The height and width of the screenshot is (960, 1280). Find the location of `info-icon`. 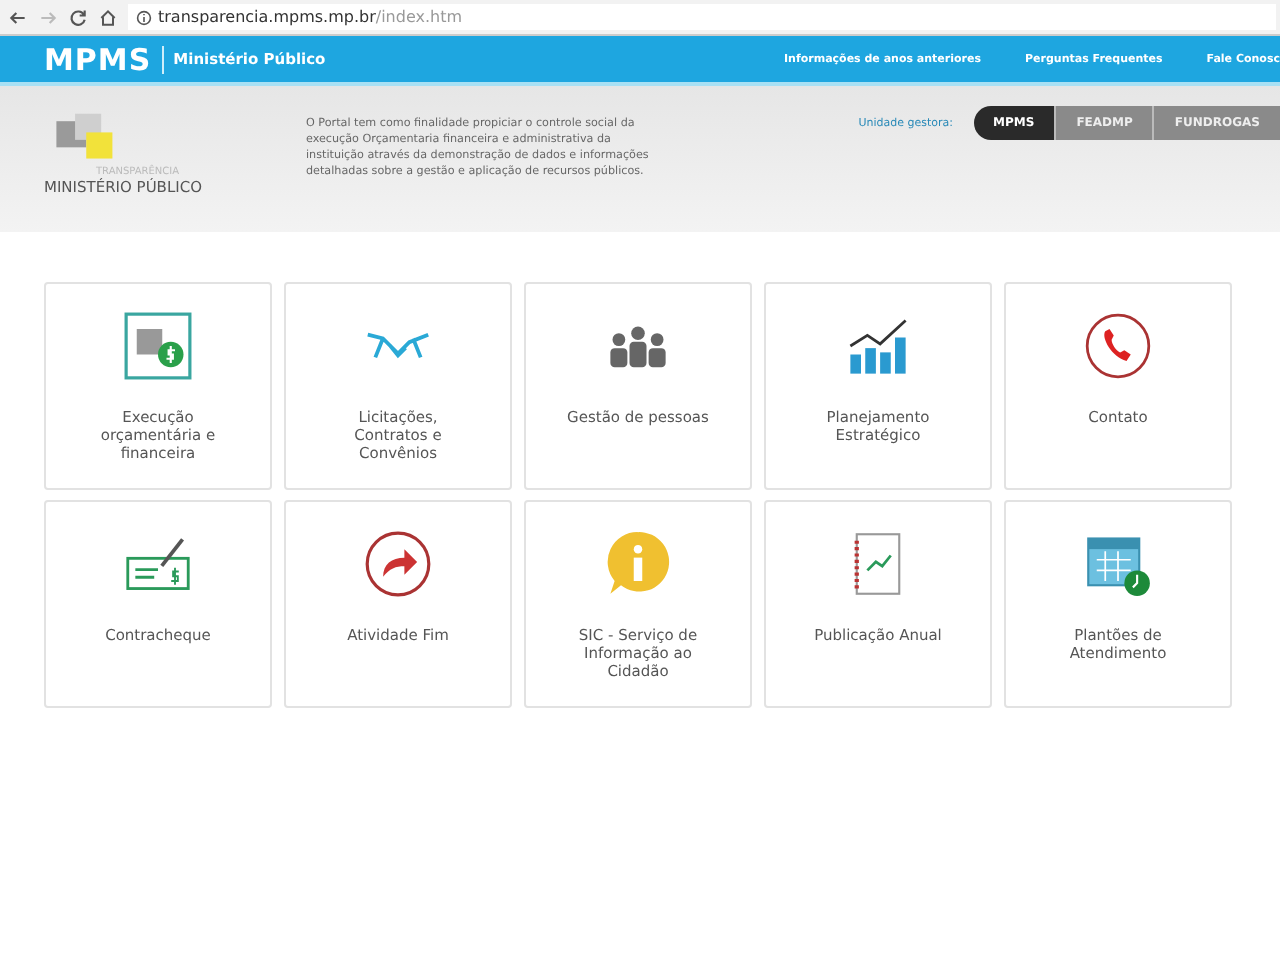

info-icon is located at coordinates (144, 17).